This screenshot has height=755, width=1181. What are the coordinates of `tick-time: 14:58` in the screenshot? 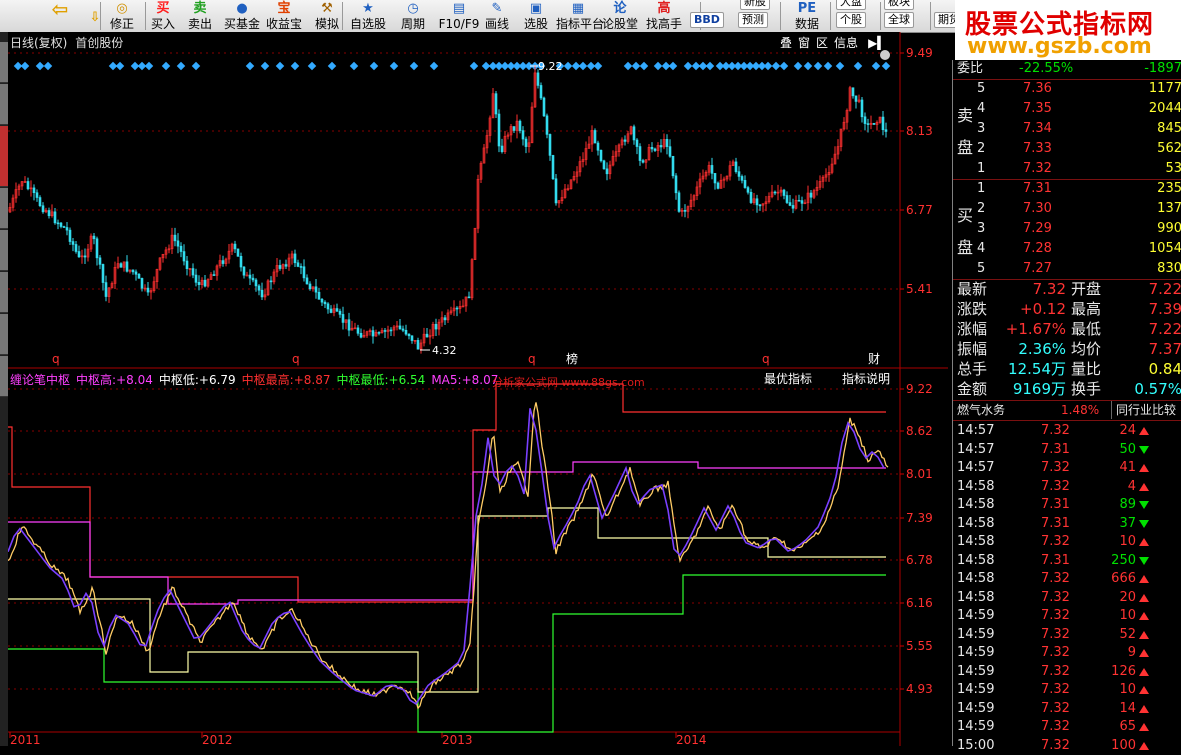 It's located at (976, 523).